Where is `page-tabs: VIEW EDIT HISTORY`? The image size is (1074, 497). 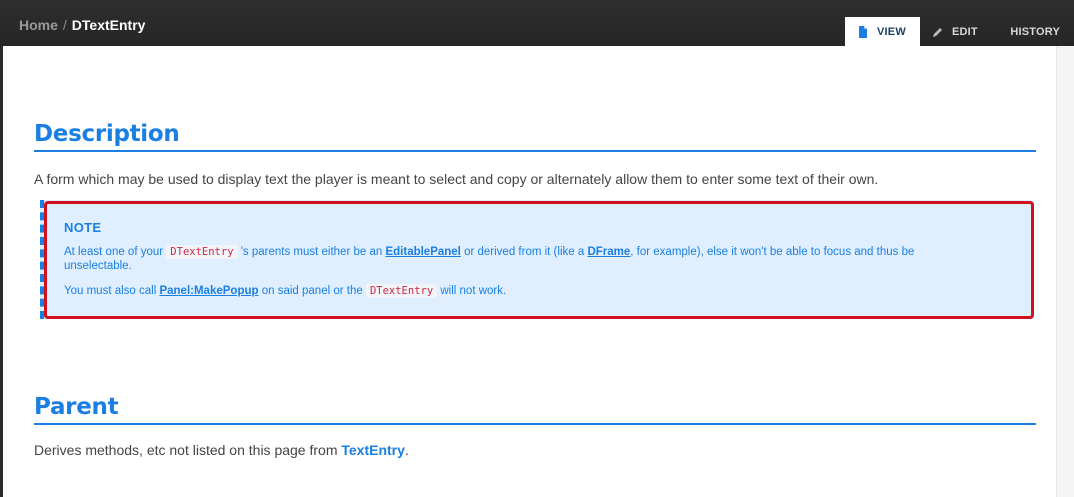 page-tabs: VIEW EDIT HISTORY is located at coordinates (959, 31).